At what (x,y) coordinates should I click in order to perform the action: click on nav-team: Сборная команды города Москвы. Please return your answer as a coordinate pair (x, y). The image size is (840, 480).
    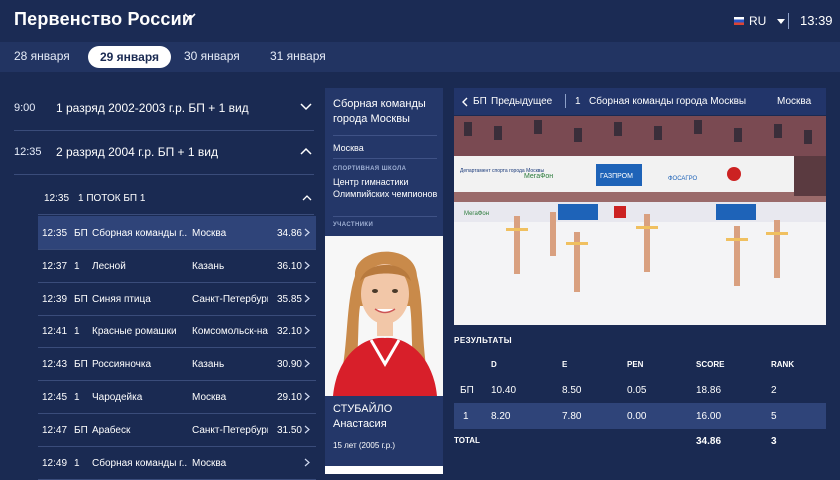
    Looking at the image, I should click on (668, 101).